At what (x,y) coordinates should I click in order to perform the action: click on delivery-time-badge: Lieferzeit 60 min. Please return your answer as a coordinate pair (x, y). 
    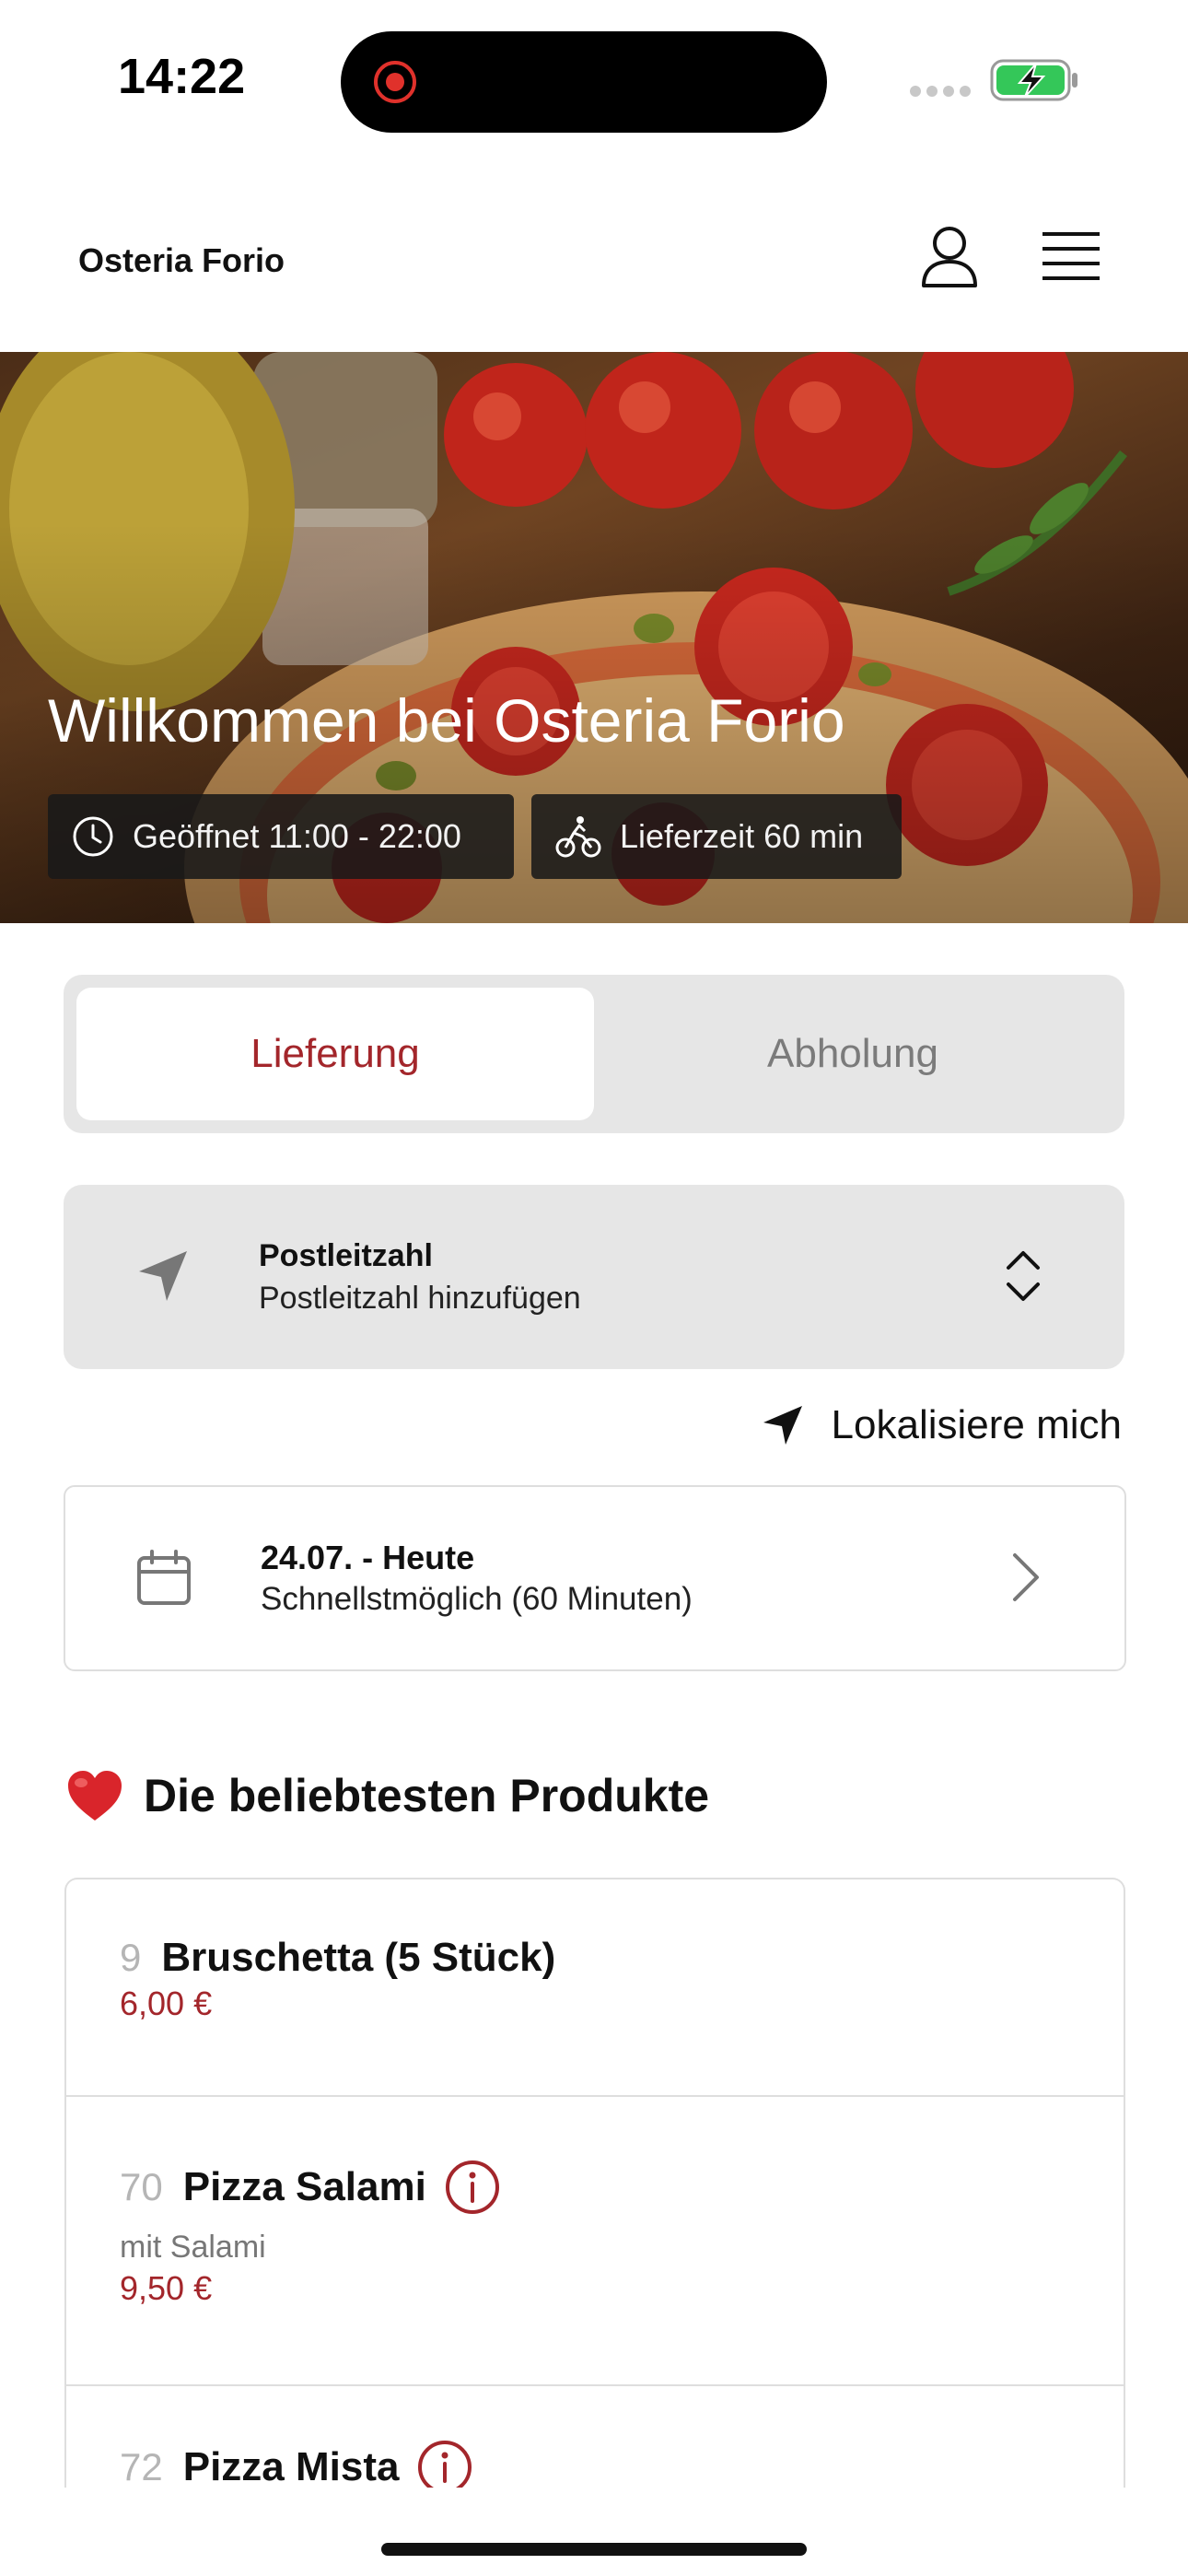
    Looking at the image, I should click on (716, 837).